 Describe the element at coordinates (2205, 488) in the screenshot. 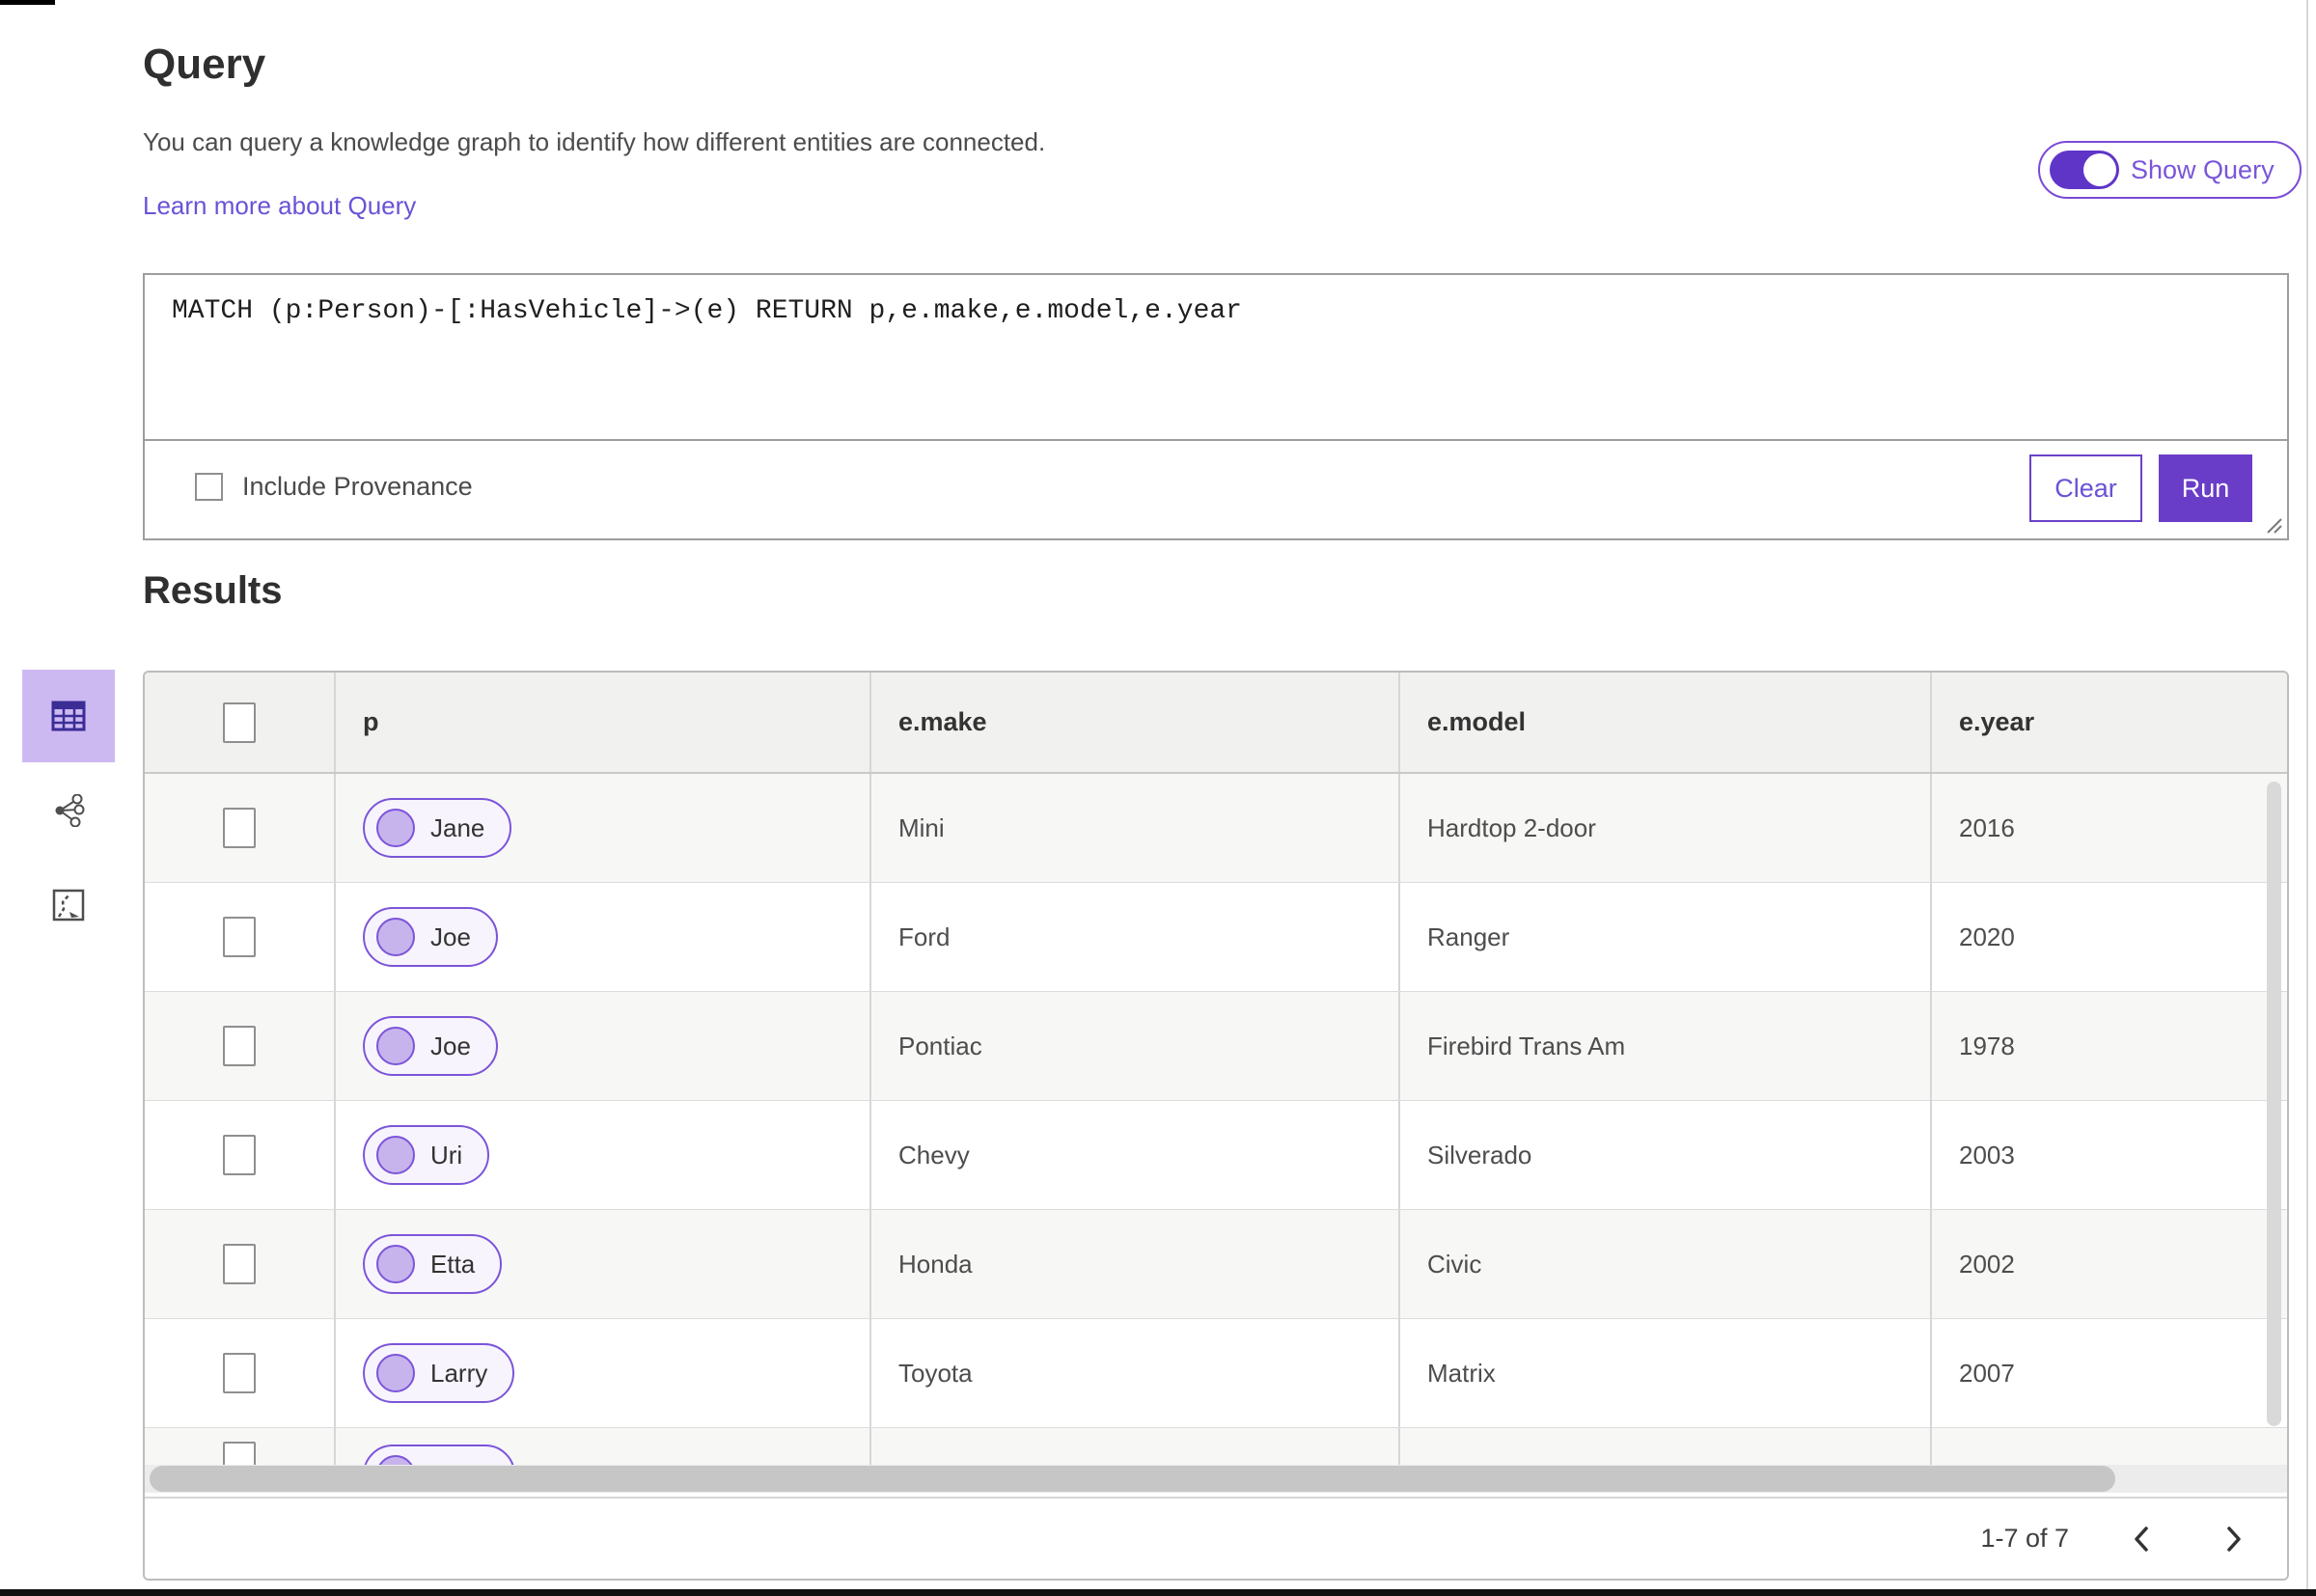

I see `run-button: Run` at that location.